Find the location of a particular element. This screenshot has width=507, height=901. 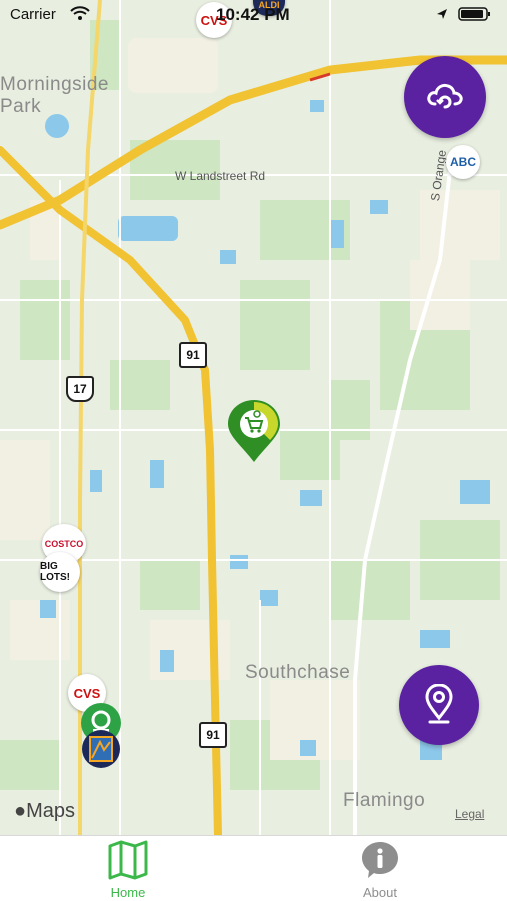

route-shield-17: 17 is located at coordinates (80, 389).